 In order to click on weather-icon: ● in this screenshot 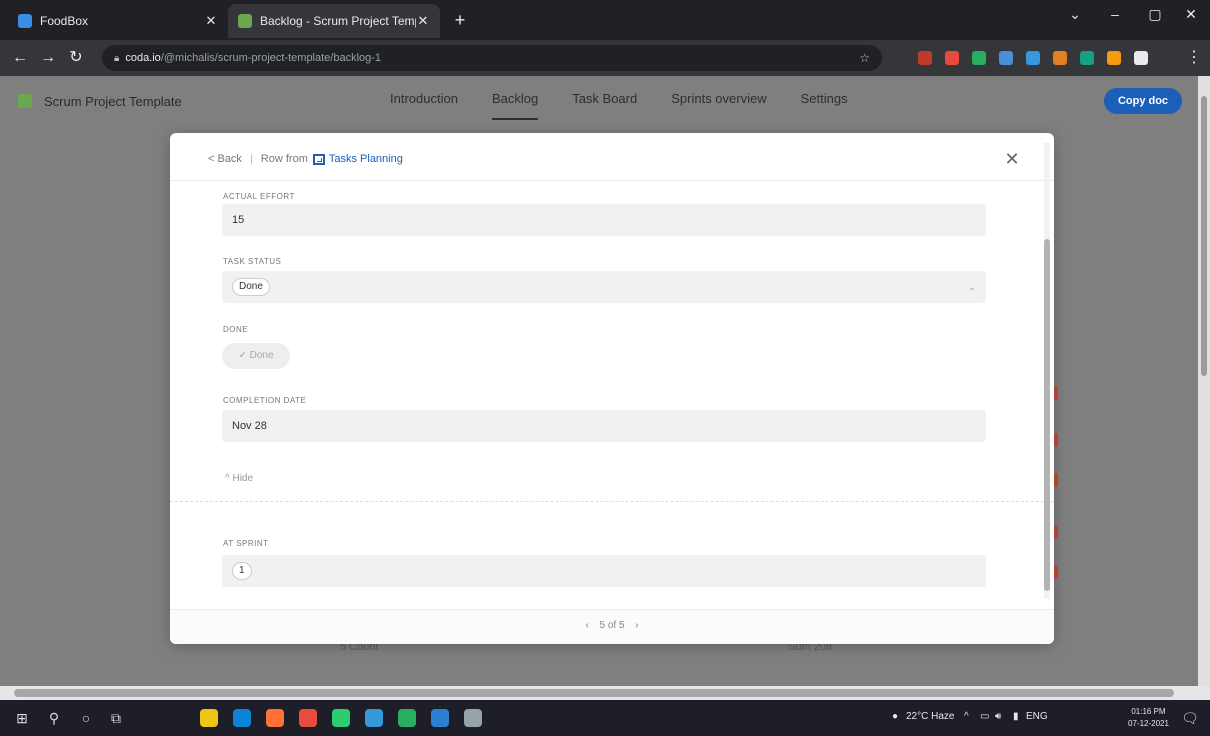, I will do `click(895, 716)`.